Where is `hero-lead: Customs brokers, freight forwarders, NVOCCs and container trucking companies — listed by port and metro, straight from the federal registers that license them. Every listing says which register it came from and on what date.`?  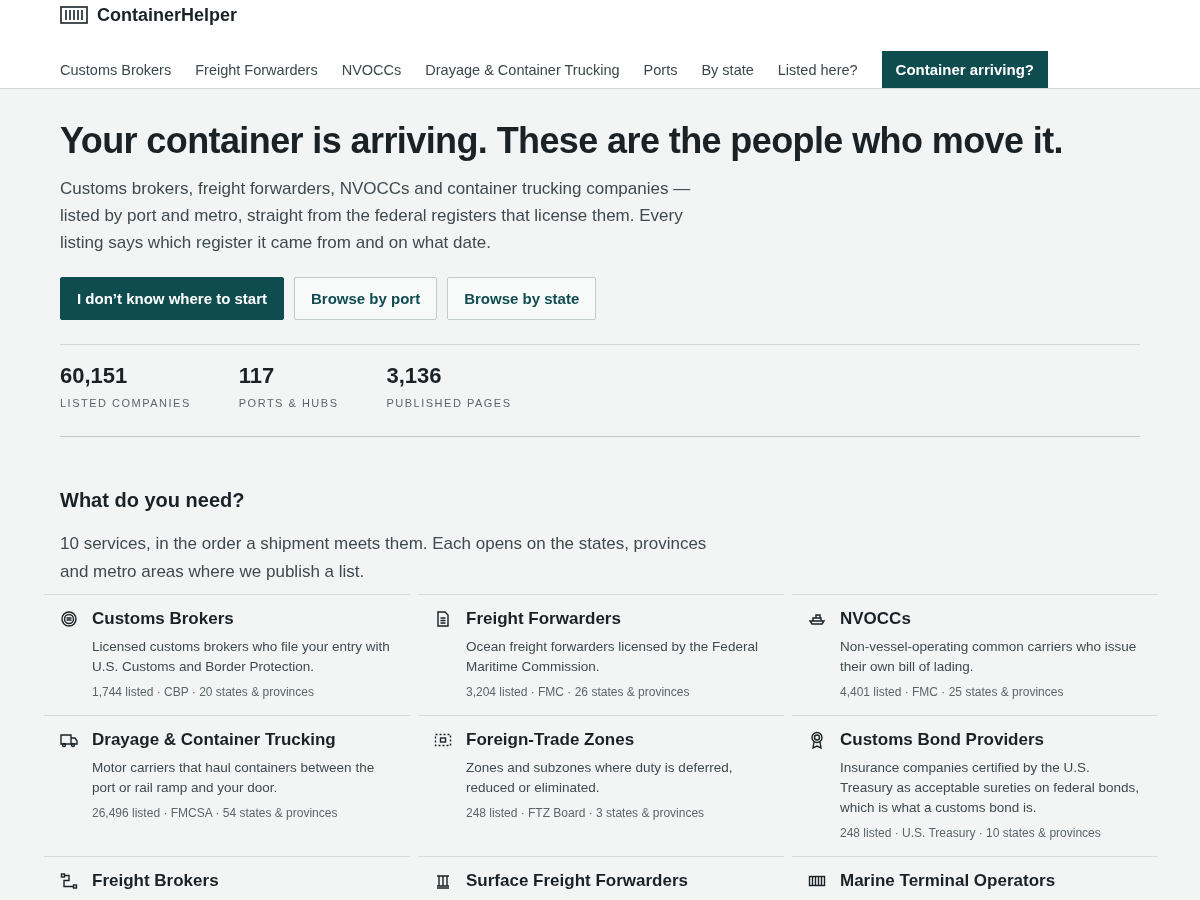
hero-lead: Customs brokers, freight forwarders, NVOCCs and container trucking companies — listed by port and metro, straight from the federal registers that license them. Every listing says which register it came from and on what date. is located at coordinates (376, 215).